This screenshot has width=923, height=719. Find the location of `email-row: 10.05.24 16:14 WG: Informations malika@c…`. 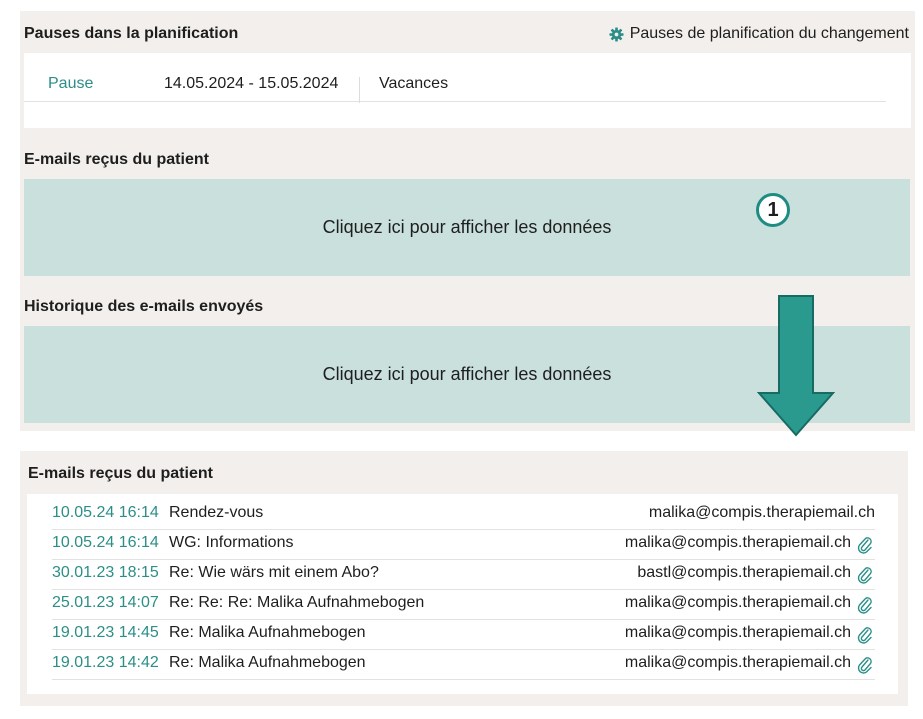

email-row: 10.05.24 16:14 WG: Informations malika@c… is located at coordinates (463, 545).